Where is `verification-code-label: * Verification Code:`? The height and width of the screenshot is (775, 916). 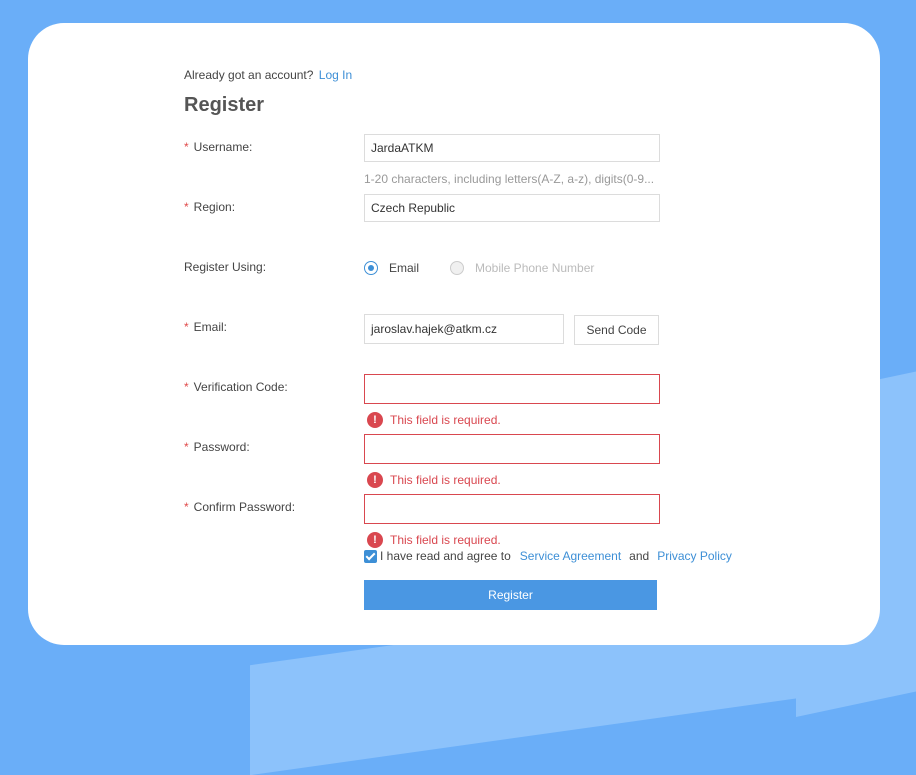
verification-code-label: * Verification Code: is located at coordinates (236, 387).